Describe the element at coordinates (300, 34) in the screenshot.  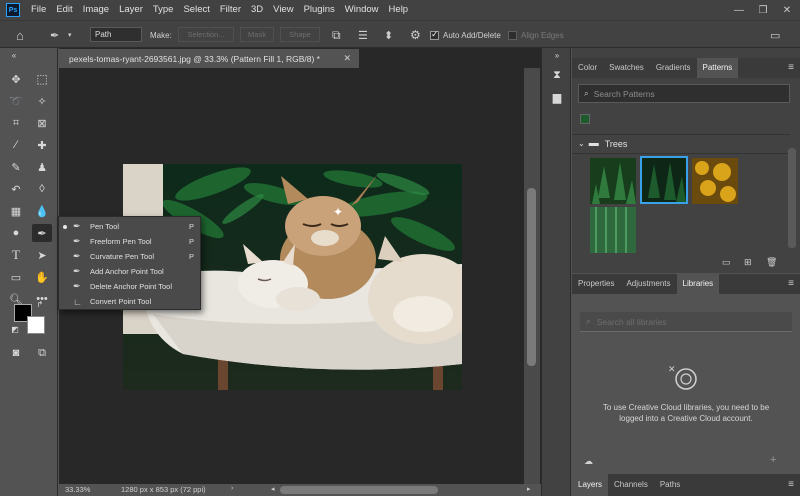
I see `shape-button: Shape` at that location.